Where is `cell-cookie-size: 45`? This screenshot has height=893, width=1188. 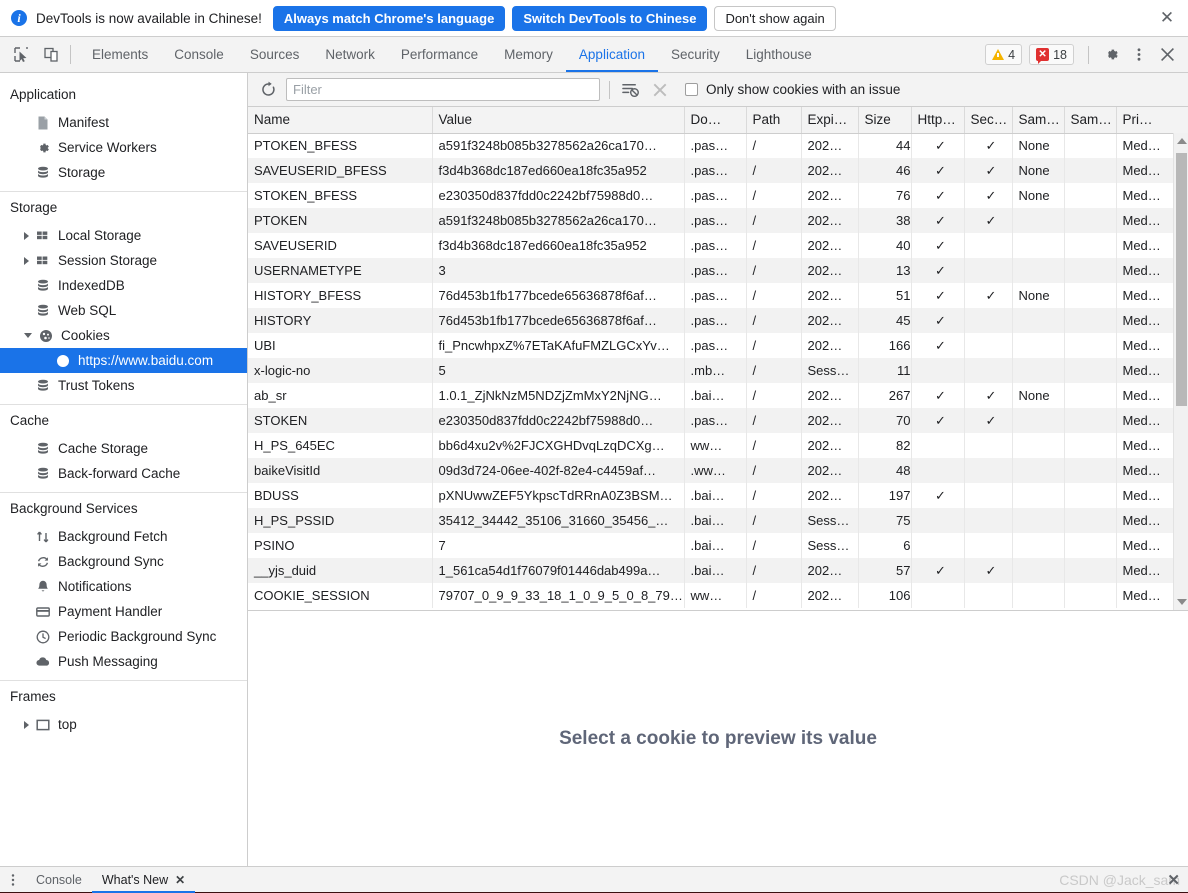
cell-cookie-size: 45 is located at coordinates (885, 320).